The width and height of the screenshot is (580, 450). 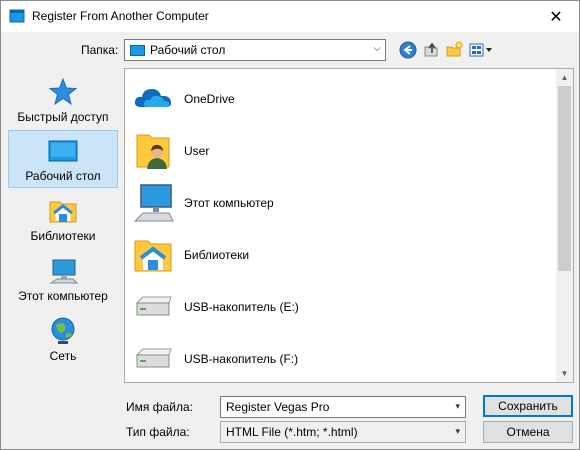 I want to click on vertical-scrollbar: ▲ ▼, so click(x=564, y=225).